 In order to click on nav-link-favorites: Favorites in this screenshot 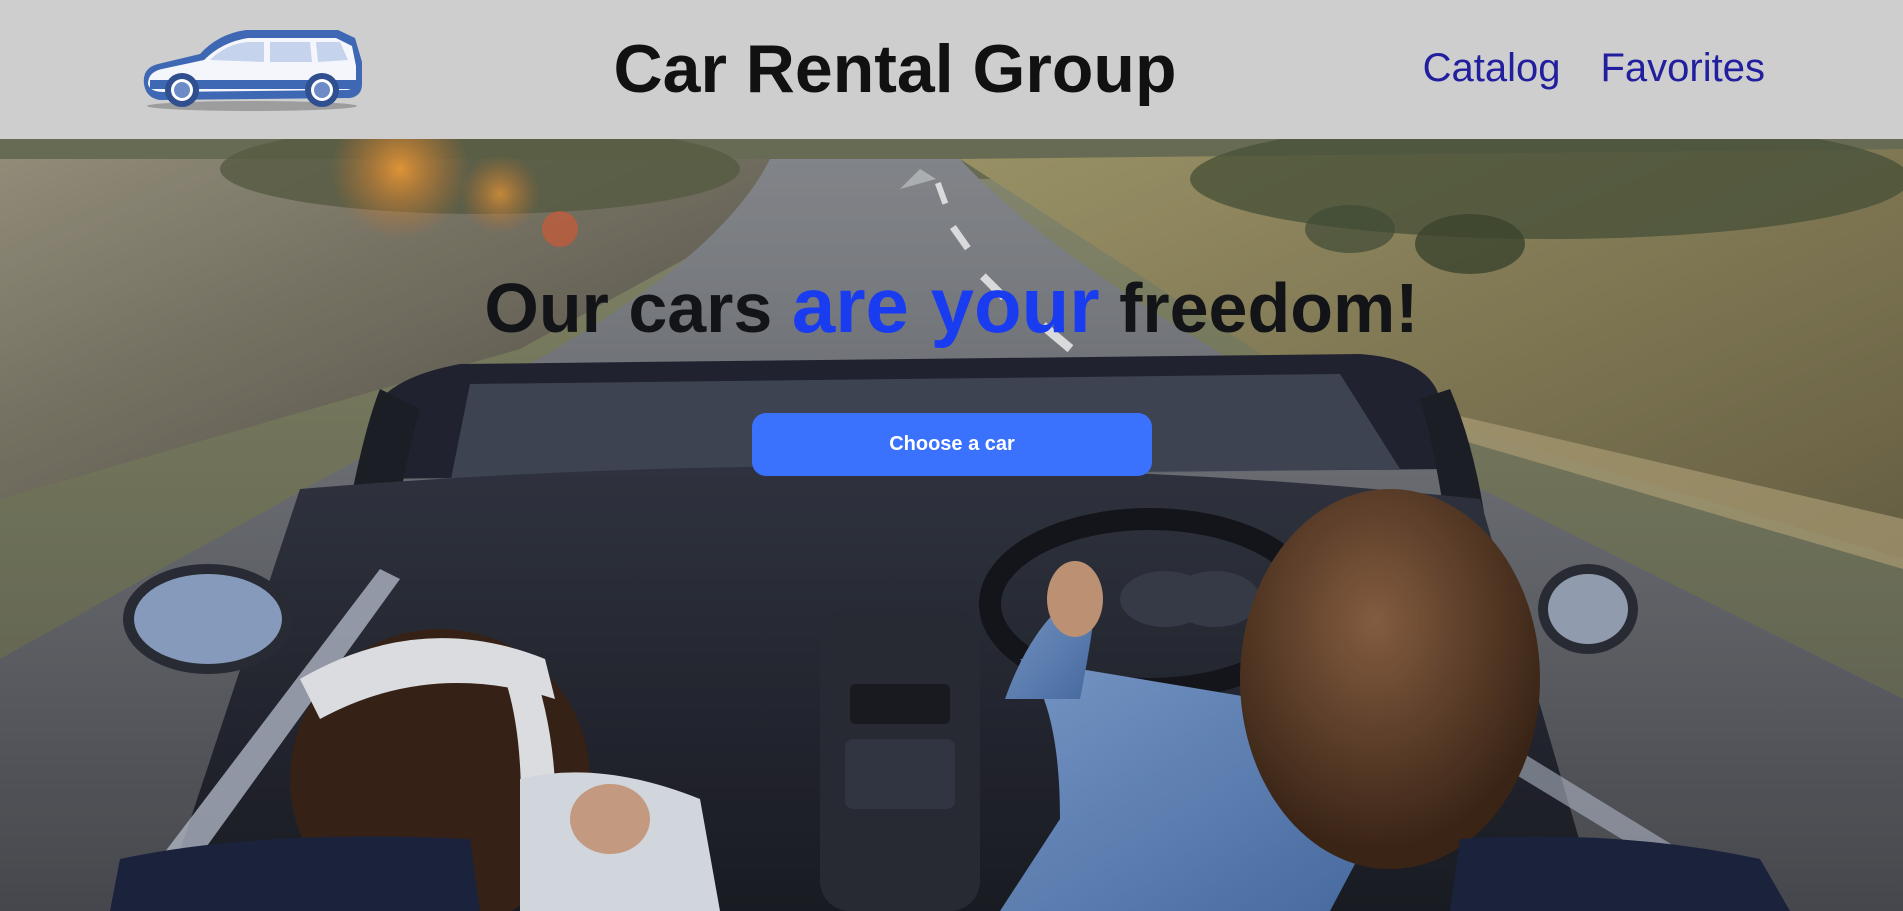, I will do `click(1683, 68)`.